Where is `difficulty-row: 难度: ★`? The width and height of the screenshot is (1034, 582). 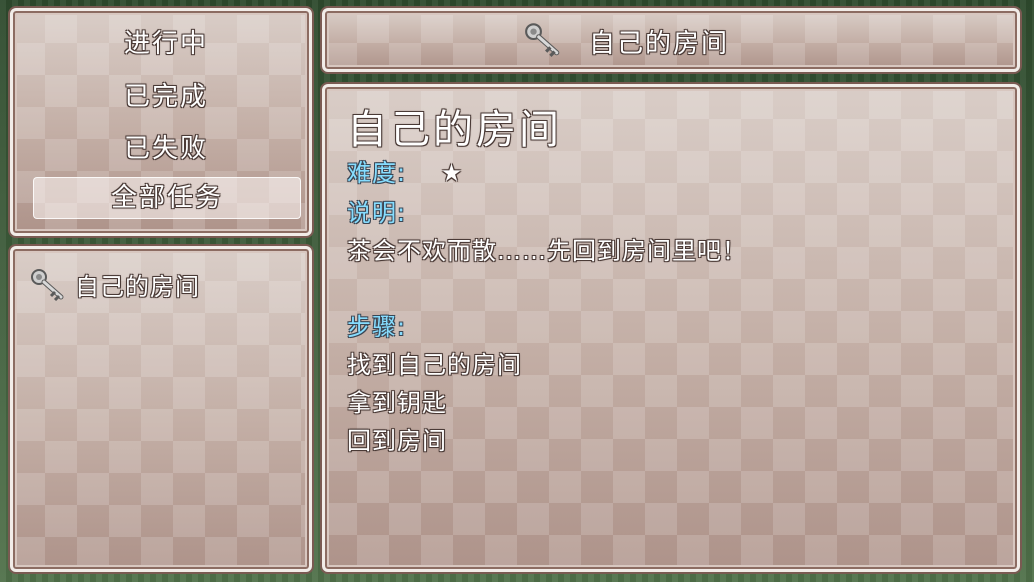
difficulty-row: 难度: ★ is located at coordinates (405, 170).